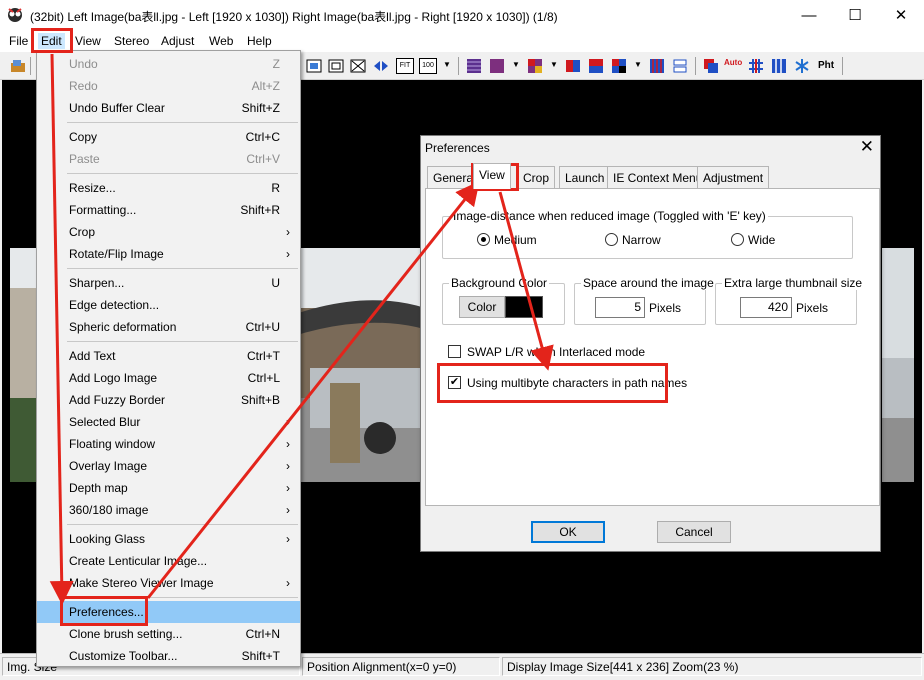  Describe the element at coordinates (168, 444) in the screenshot. I see `menu-item-floating-window: Floating window ›` at that location.